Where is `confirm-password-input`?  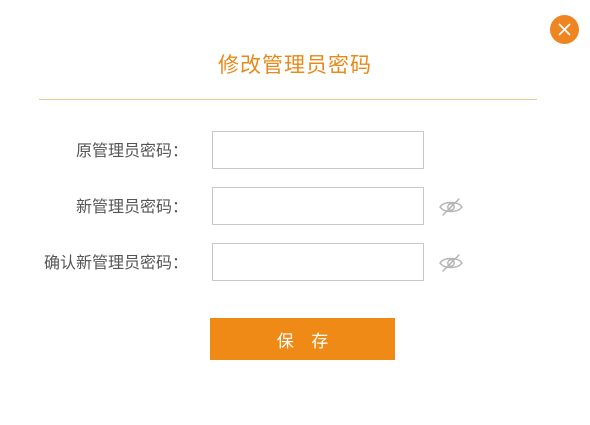 confirm-password-input is located at coordinates (318, 262).